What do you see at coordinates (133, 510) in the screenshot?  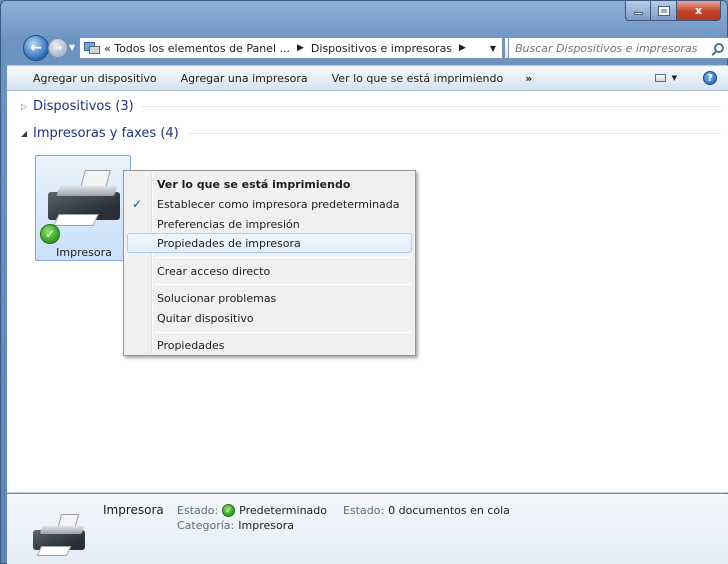 I see `detail-device-name: Impresora` at bounding box center [133, 510].